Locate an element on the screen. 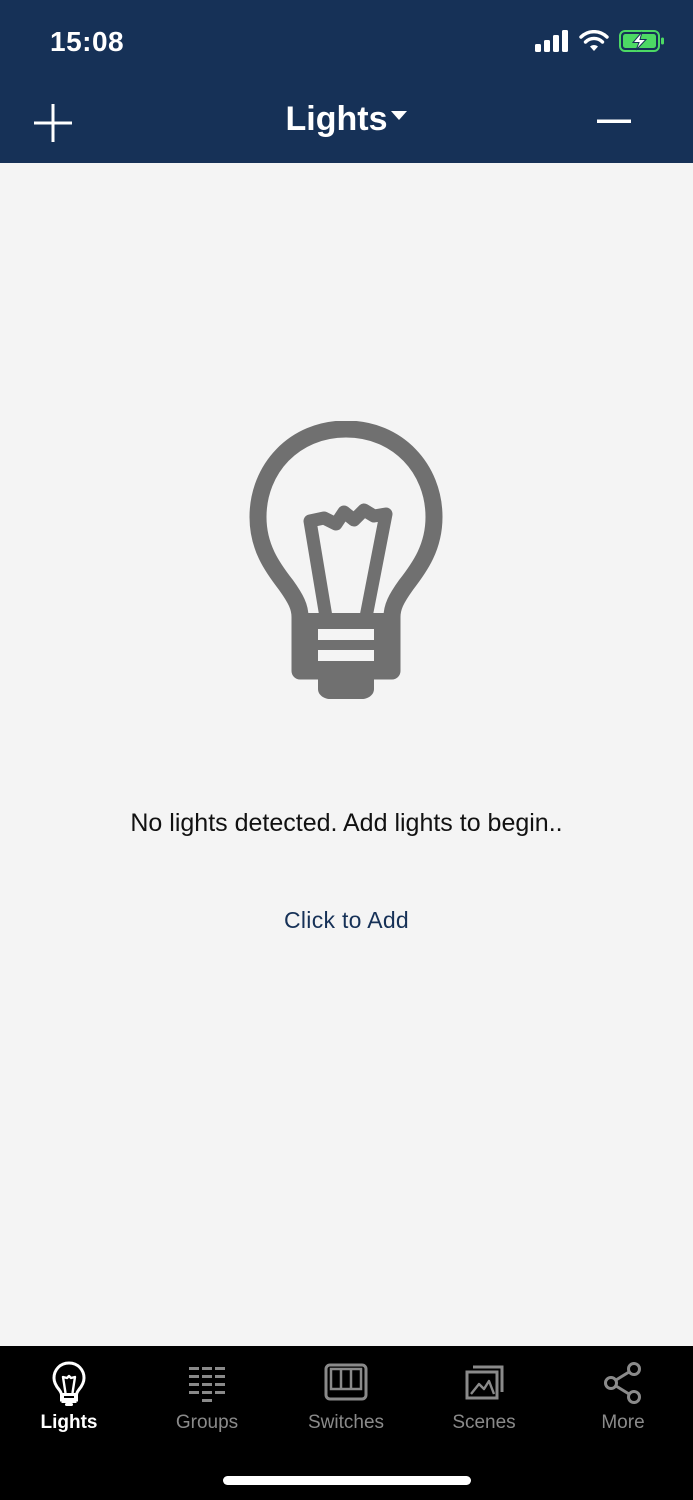 This screenshot has width=693, height=1500. switches-icon is located at coordinates (346, 1382).